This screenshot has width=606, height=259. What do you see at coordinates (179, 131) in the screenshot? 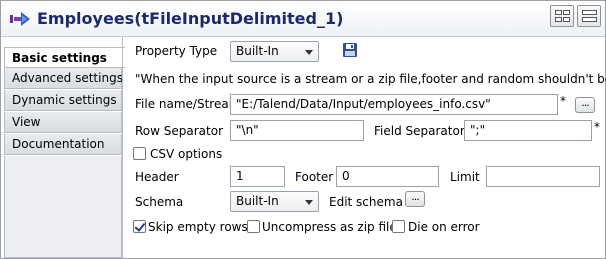
I see `row-separator-label: Row Separator` at bounding box center [179, 131].